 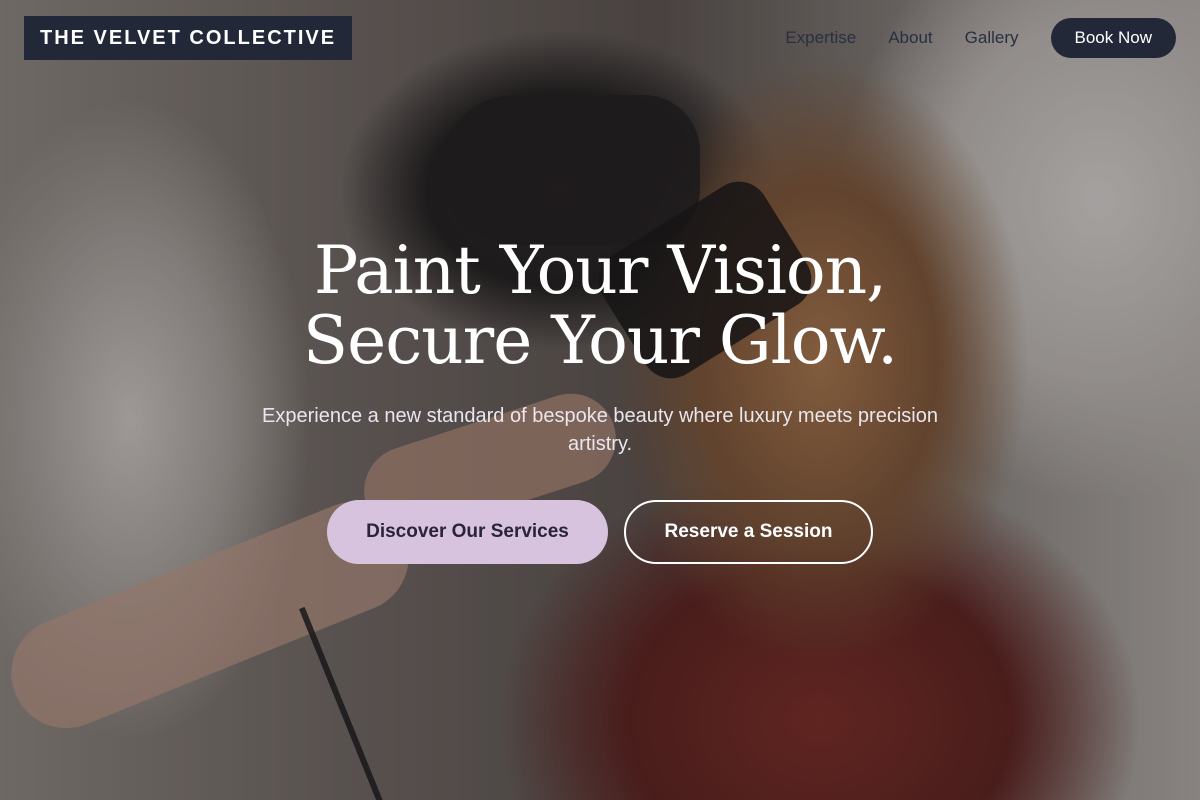 I want to click on hero-cta-group: Discover Our Services Reserve a Session, so click(x=600, y=532).